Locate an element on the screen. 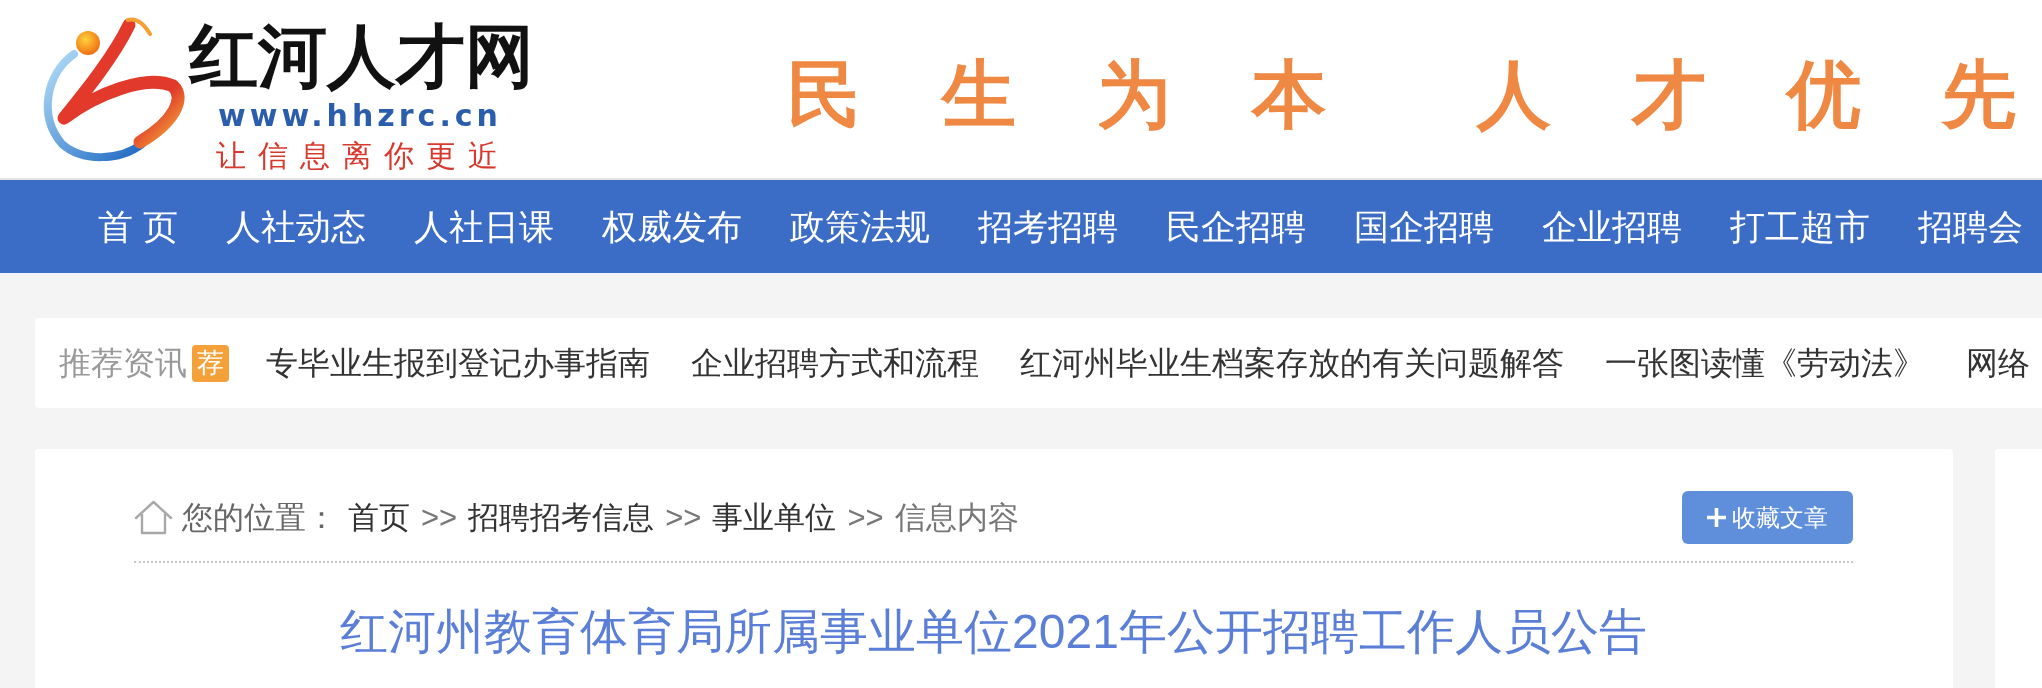 This screenshot has width=2042, height=688. nav-link: 民企招聘 is located at coordinates (1235, 226).